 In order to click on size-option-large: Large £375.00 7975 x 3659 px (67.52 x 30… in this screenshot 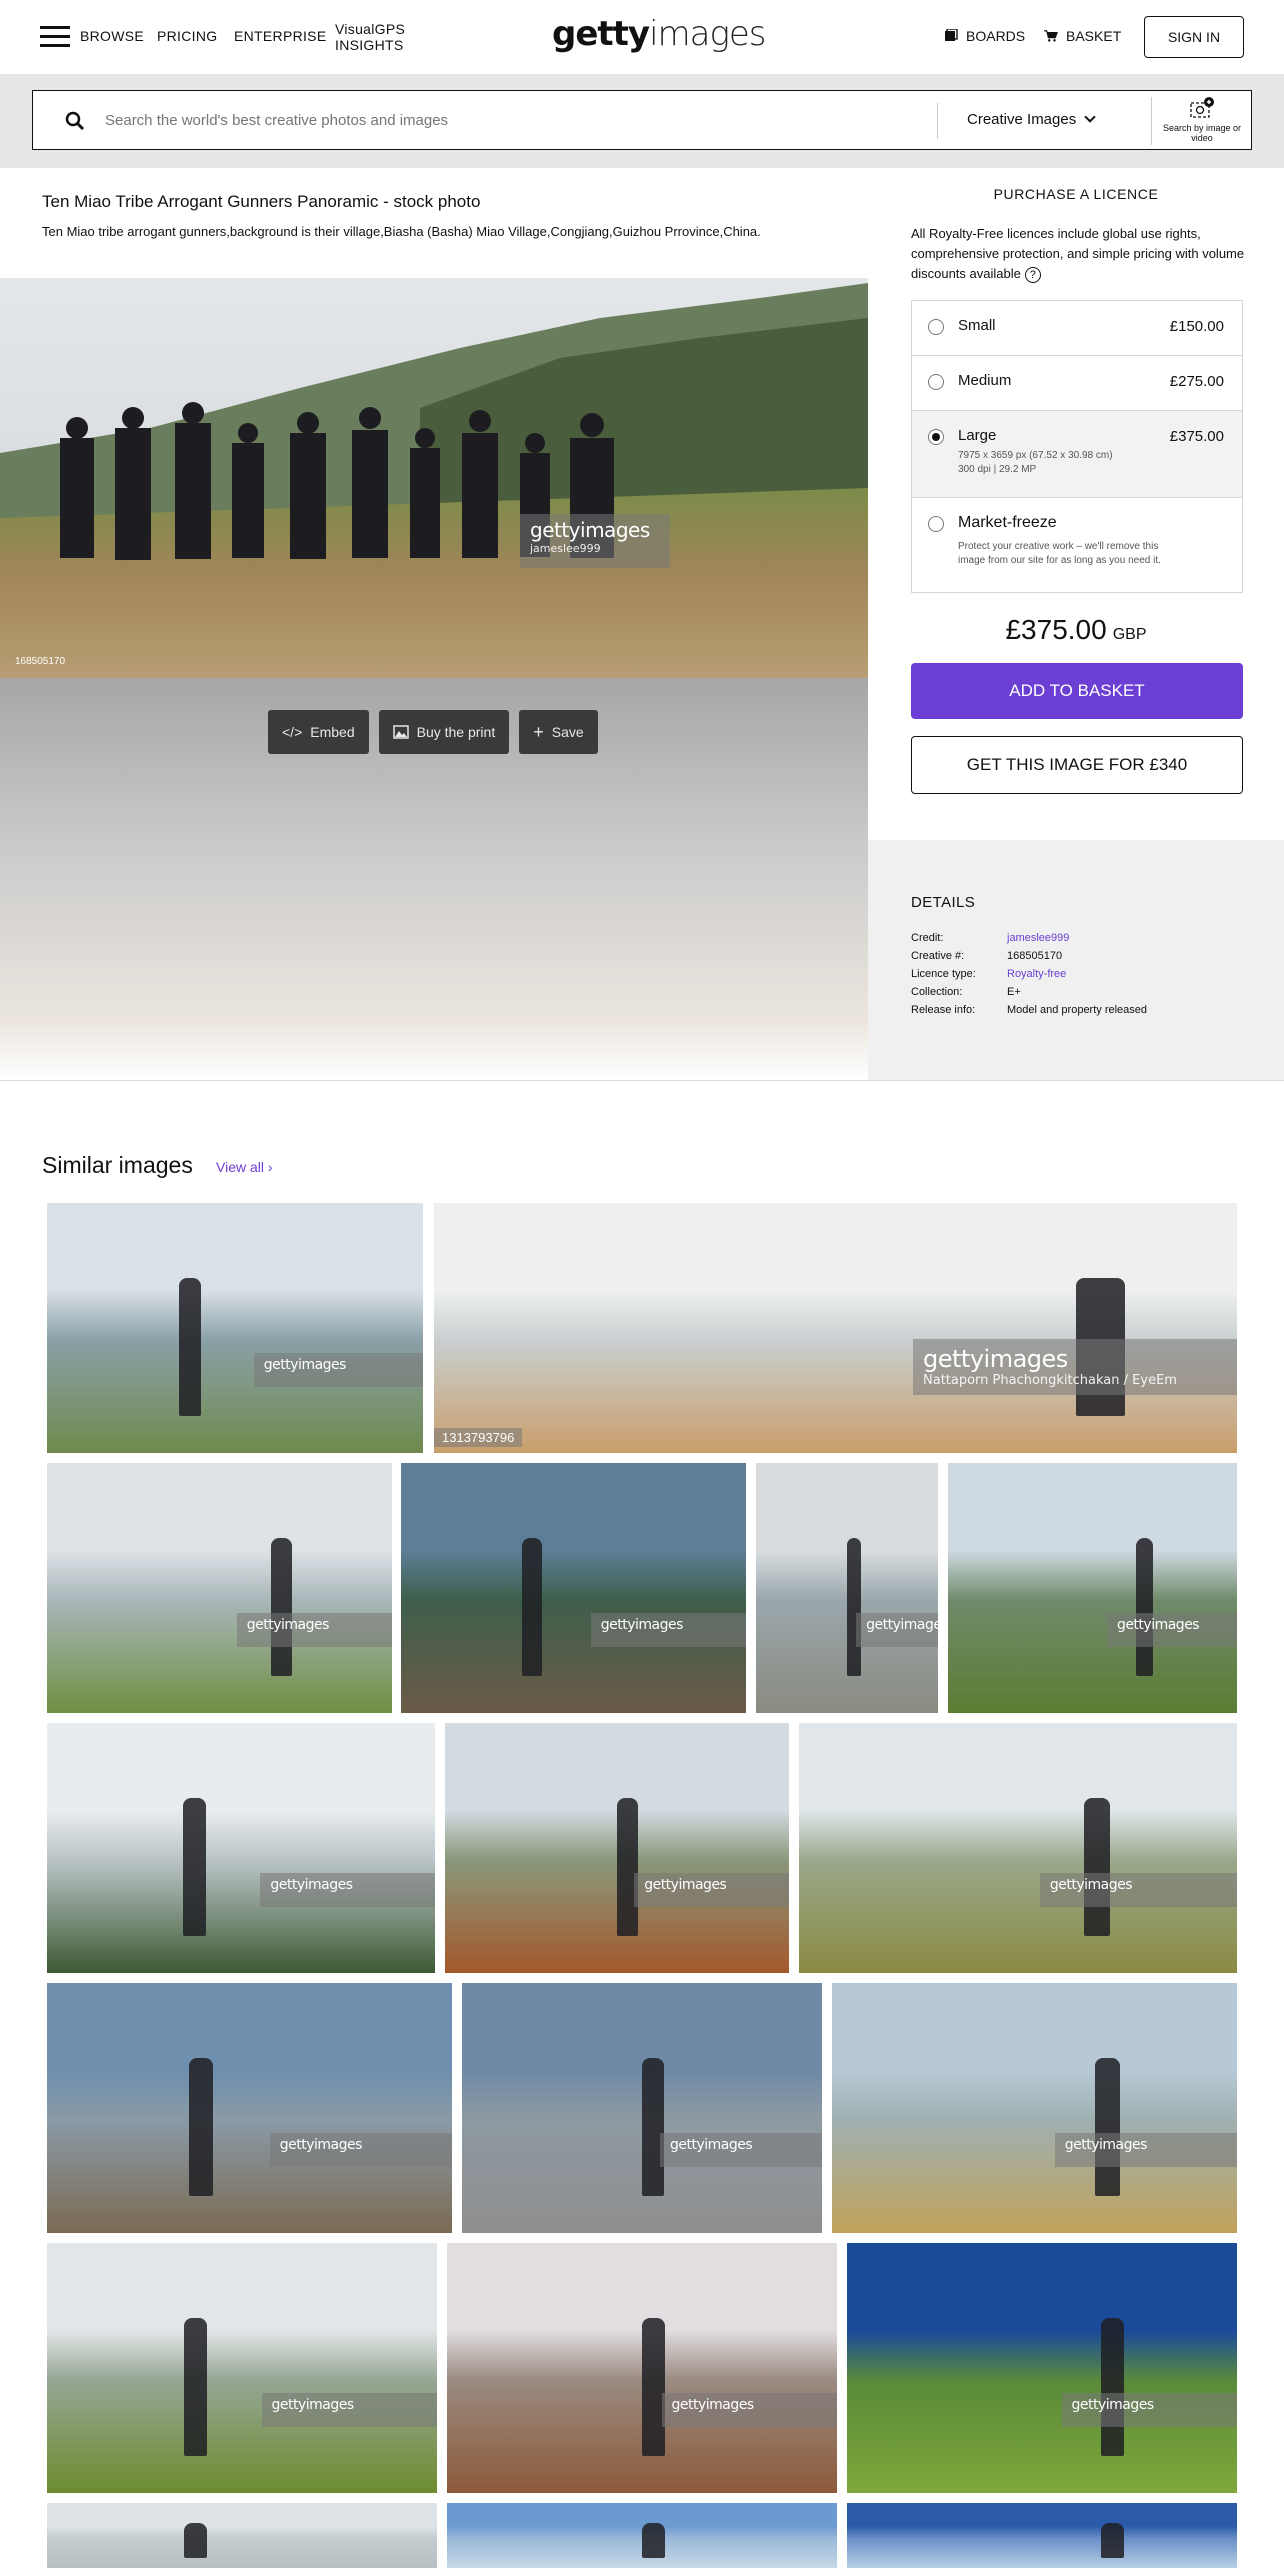, I will do `click(1077, 454)`.